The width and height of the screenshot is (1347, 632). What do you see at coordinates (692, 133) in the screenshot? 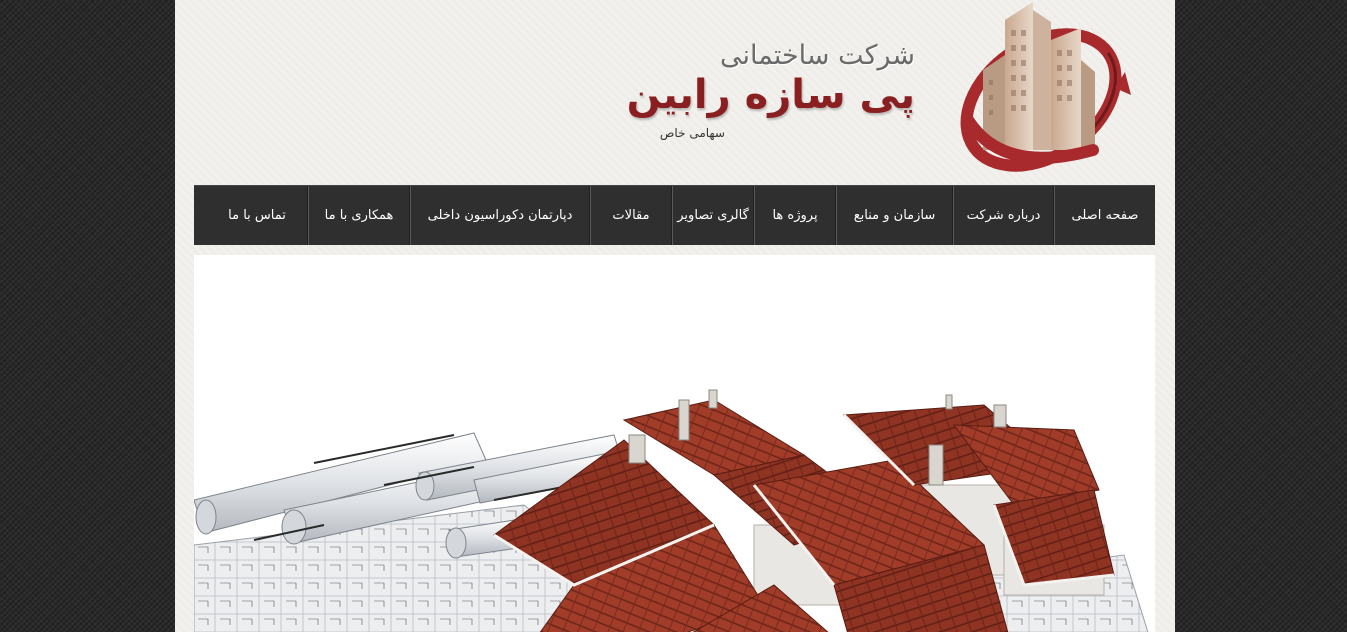
I see `company-suffix: سهامی خاص` at bounding box center [692, 133].